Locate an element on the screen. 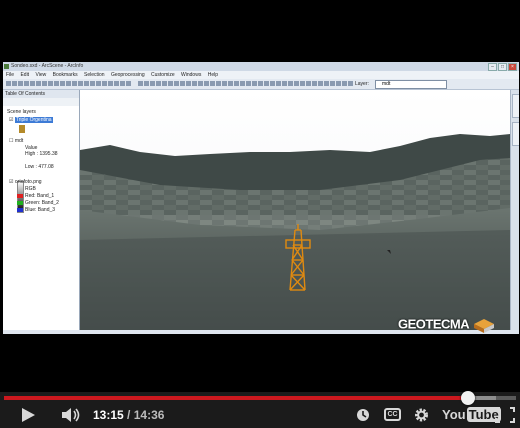  green-swatch is located at coordinates (20, 202).